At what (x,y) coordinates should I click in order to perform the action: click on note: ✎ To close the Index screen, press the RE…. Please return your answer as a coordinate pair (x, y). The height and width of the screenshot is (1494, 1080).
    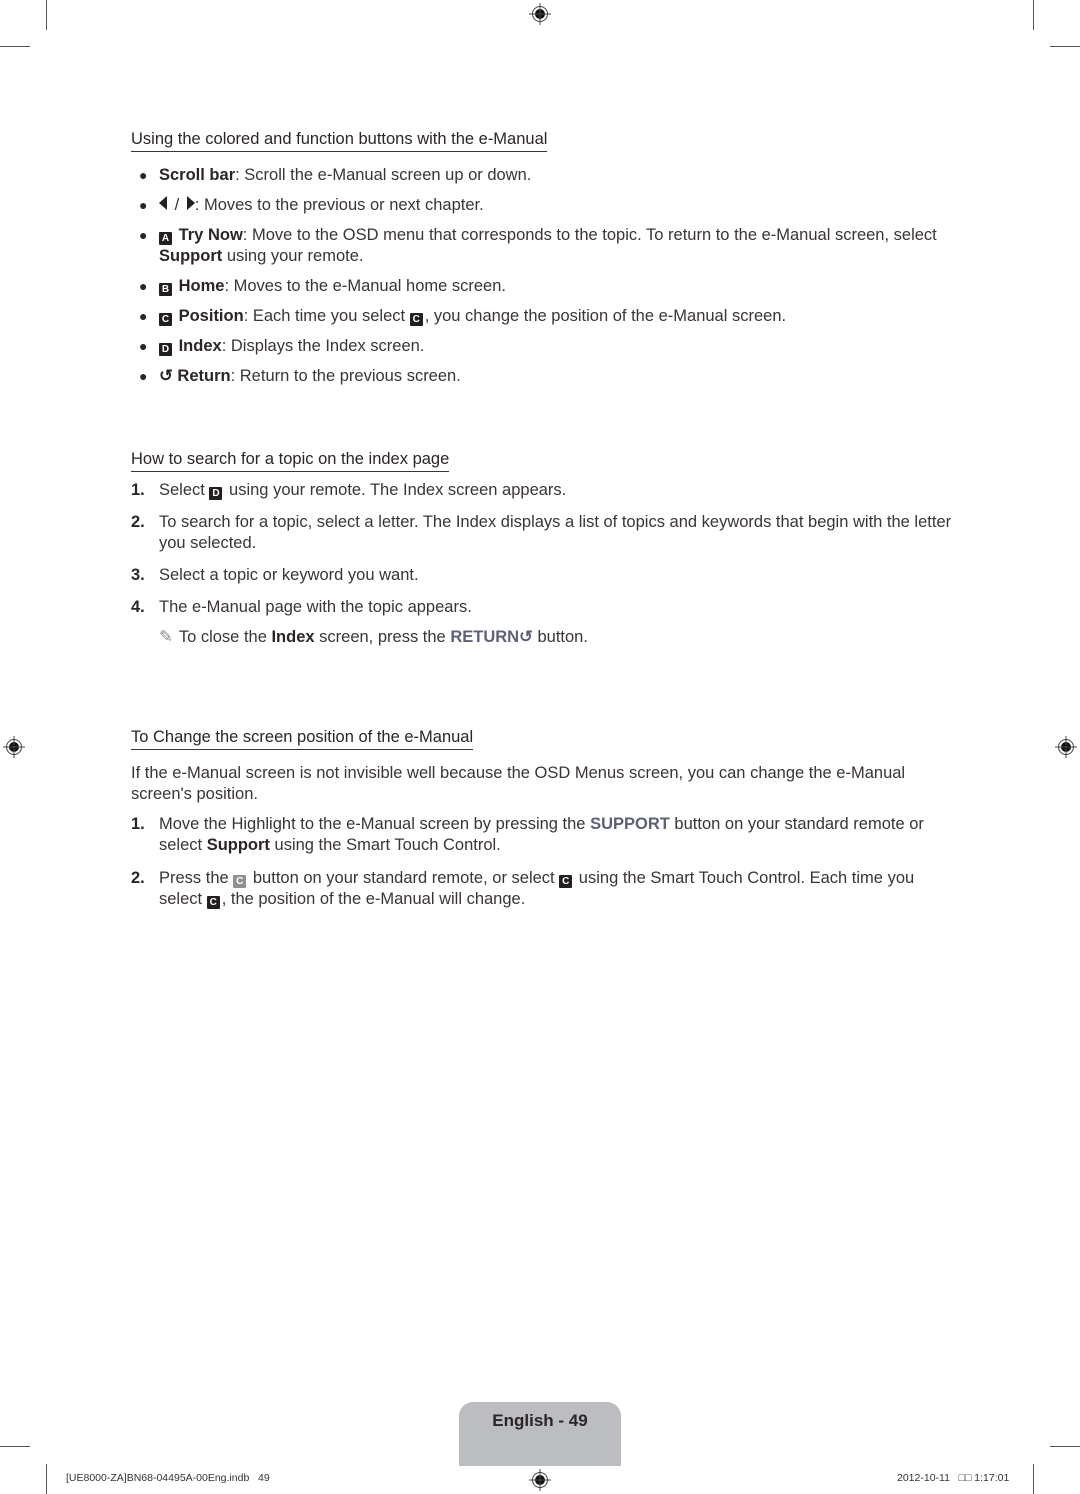
    Looking at the image, I should click on (373, 637).